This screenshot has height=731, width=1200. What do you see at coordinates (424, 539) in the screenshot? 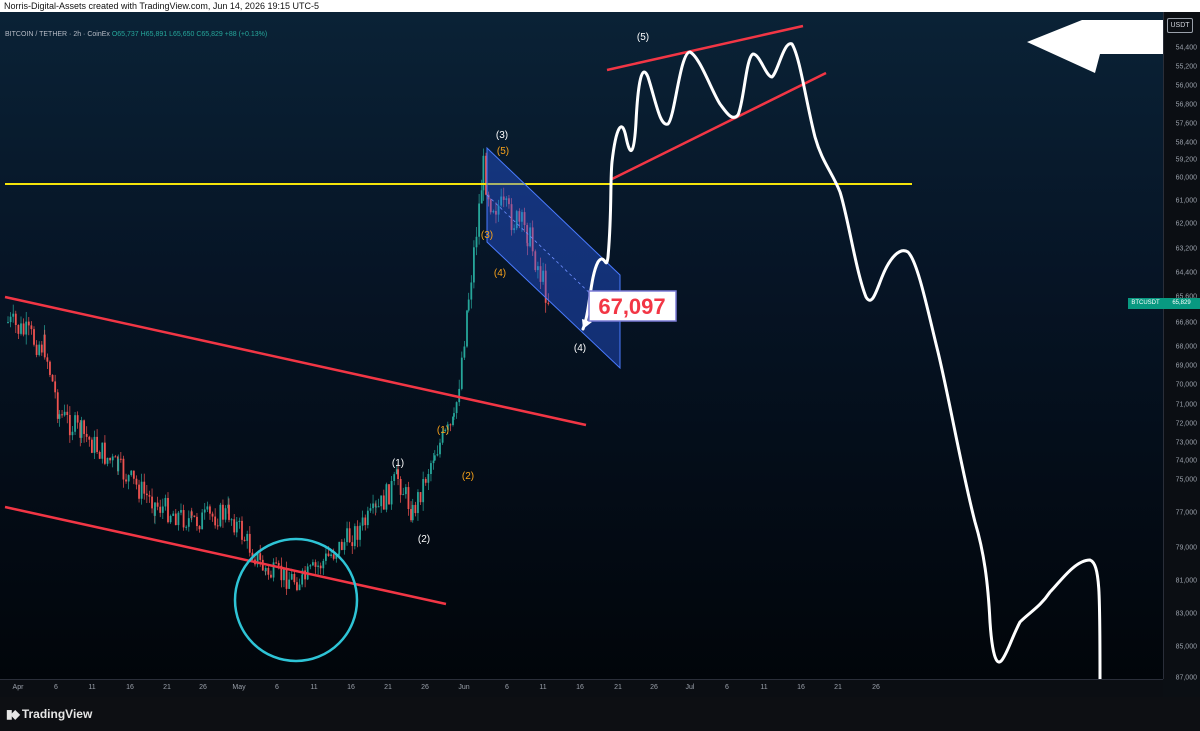
I see `wave-label-white-2: (2)` at bounding box center [424, 539].